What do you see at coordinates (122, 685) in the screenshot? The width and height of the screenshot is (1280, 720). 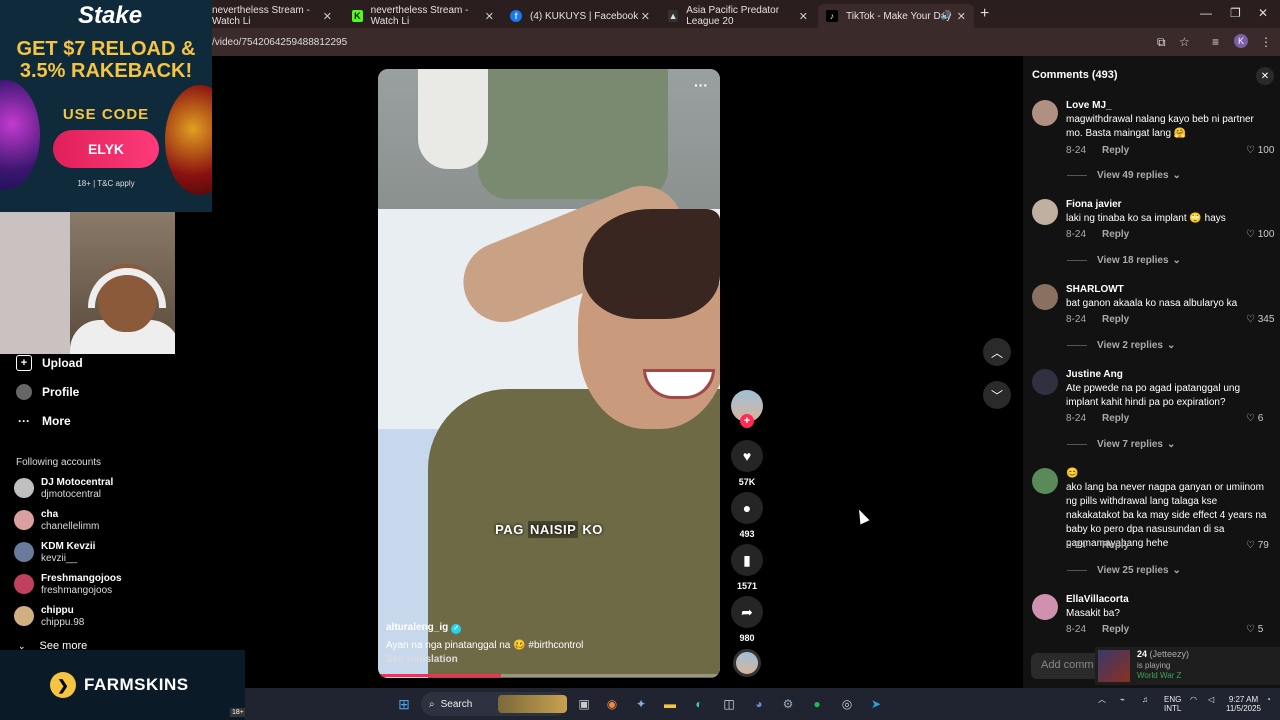 I see `farmskins-ad: ❯ FARMSKINS 18+` at bounding box center [122, 685].